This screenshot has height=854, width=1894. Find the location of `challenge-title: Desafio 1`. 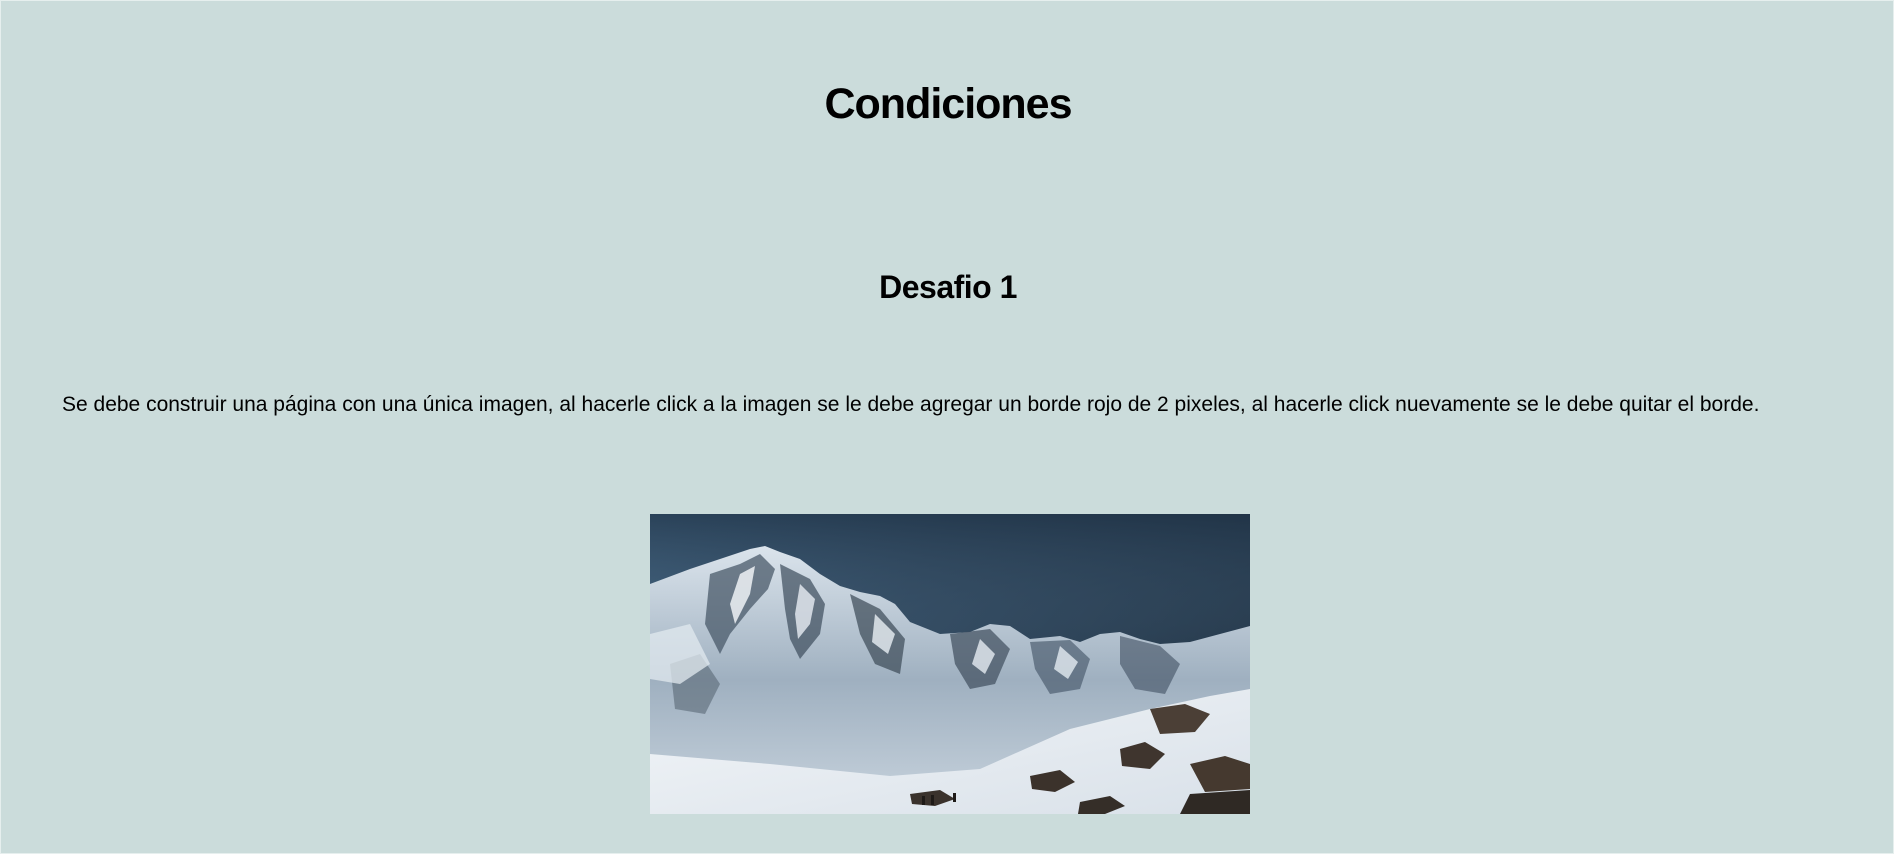

challenge-title: Desafio 1 is located at coordinates (948, 287).